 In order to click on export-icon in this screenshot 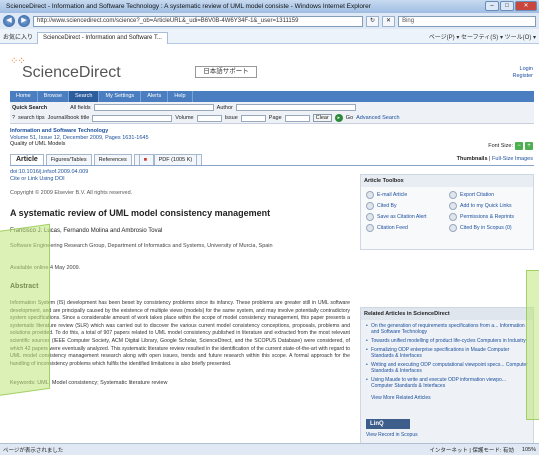, I will do `click(453, 195)`.